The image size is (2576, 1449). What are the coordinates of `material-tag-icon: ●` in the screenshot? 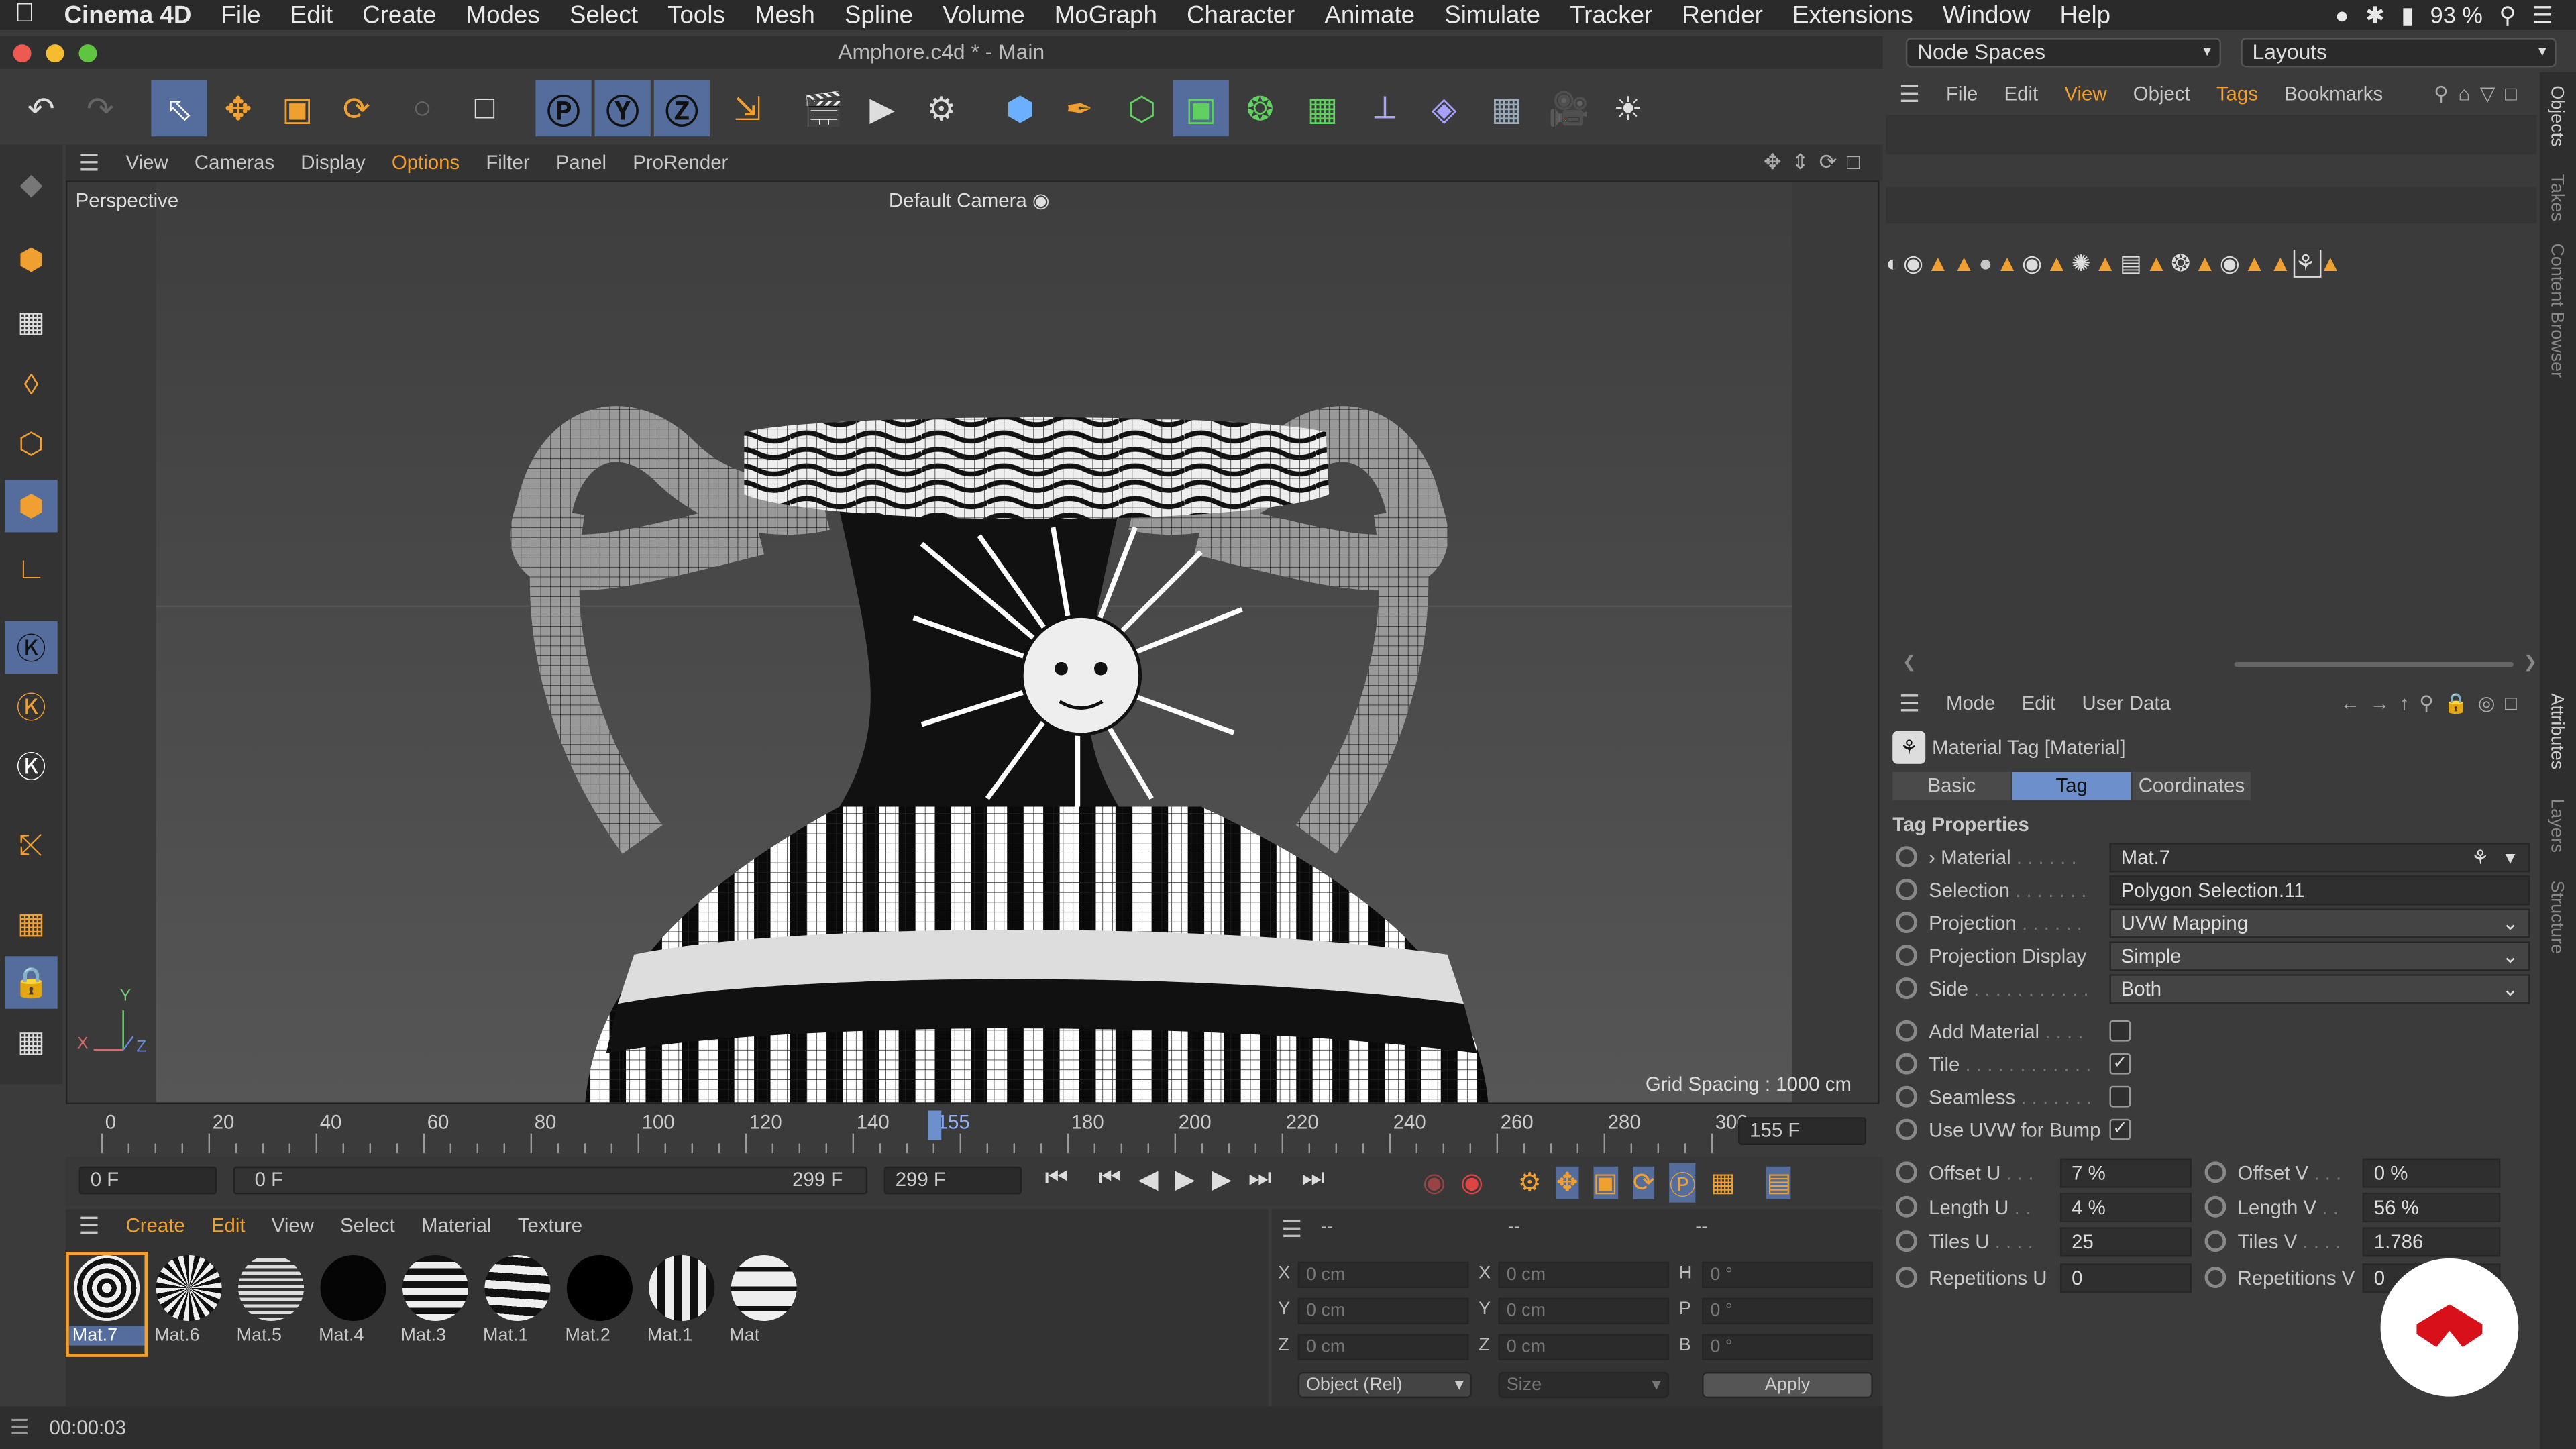 It's located at (1987, 263).